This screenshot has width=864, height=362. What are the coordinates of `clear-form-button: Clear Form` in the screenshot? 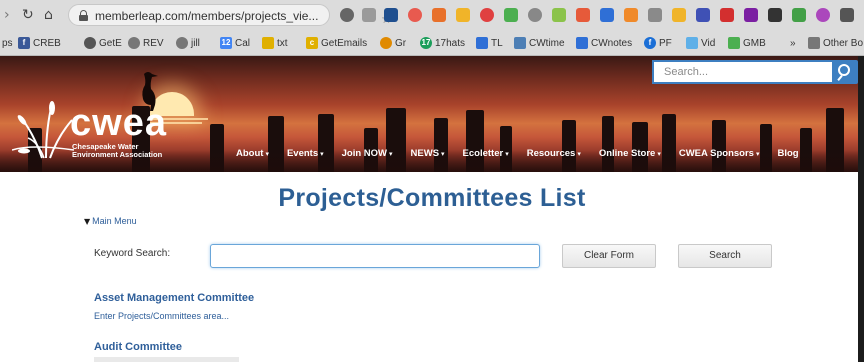 It's located at (609, 256).